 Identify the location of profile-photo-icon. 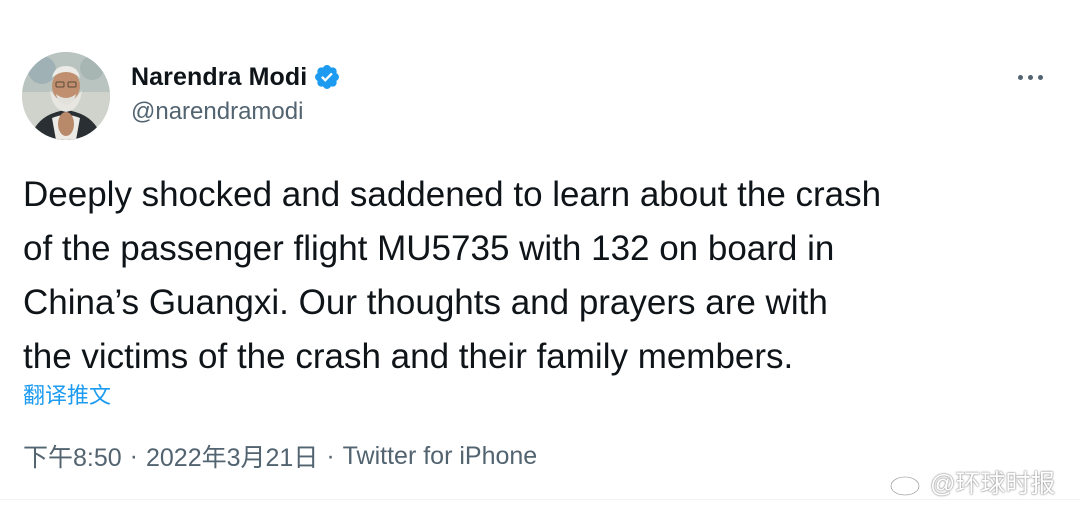
(66, 96).